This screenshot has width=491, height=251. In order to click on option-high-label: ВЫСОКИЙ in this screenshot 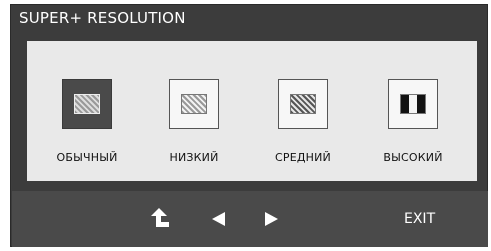, I will do `click(413, 157)`.